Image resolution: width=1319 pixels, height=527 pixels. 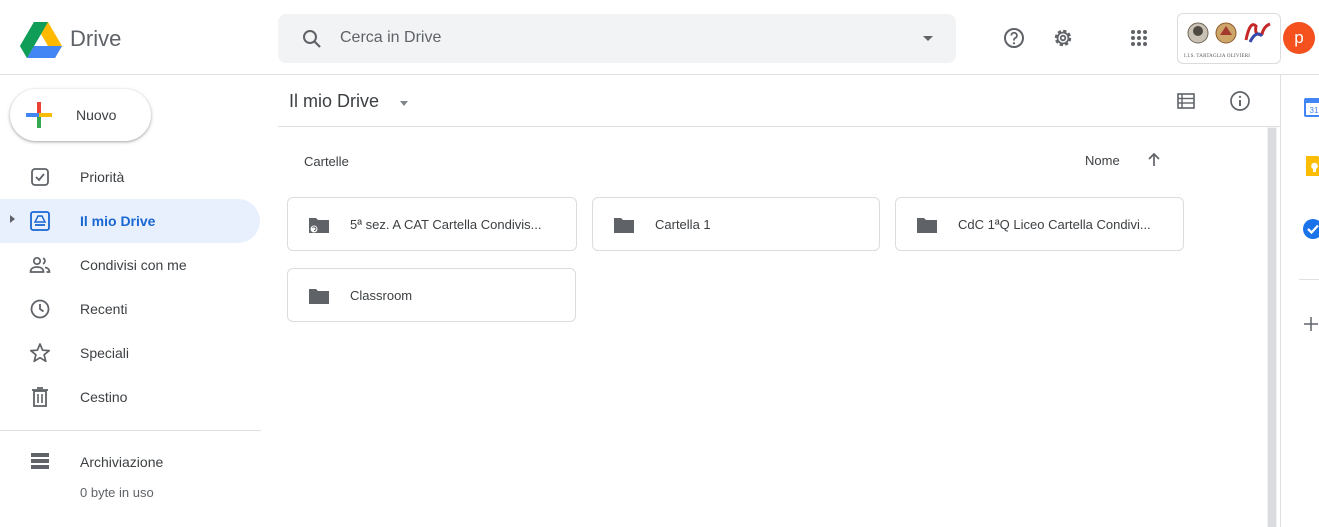 What do you see at coordinates (40, 397) in the screenshot?
I see `trash-icon` at bounding box center [40, 397].